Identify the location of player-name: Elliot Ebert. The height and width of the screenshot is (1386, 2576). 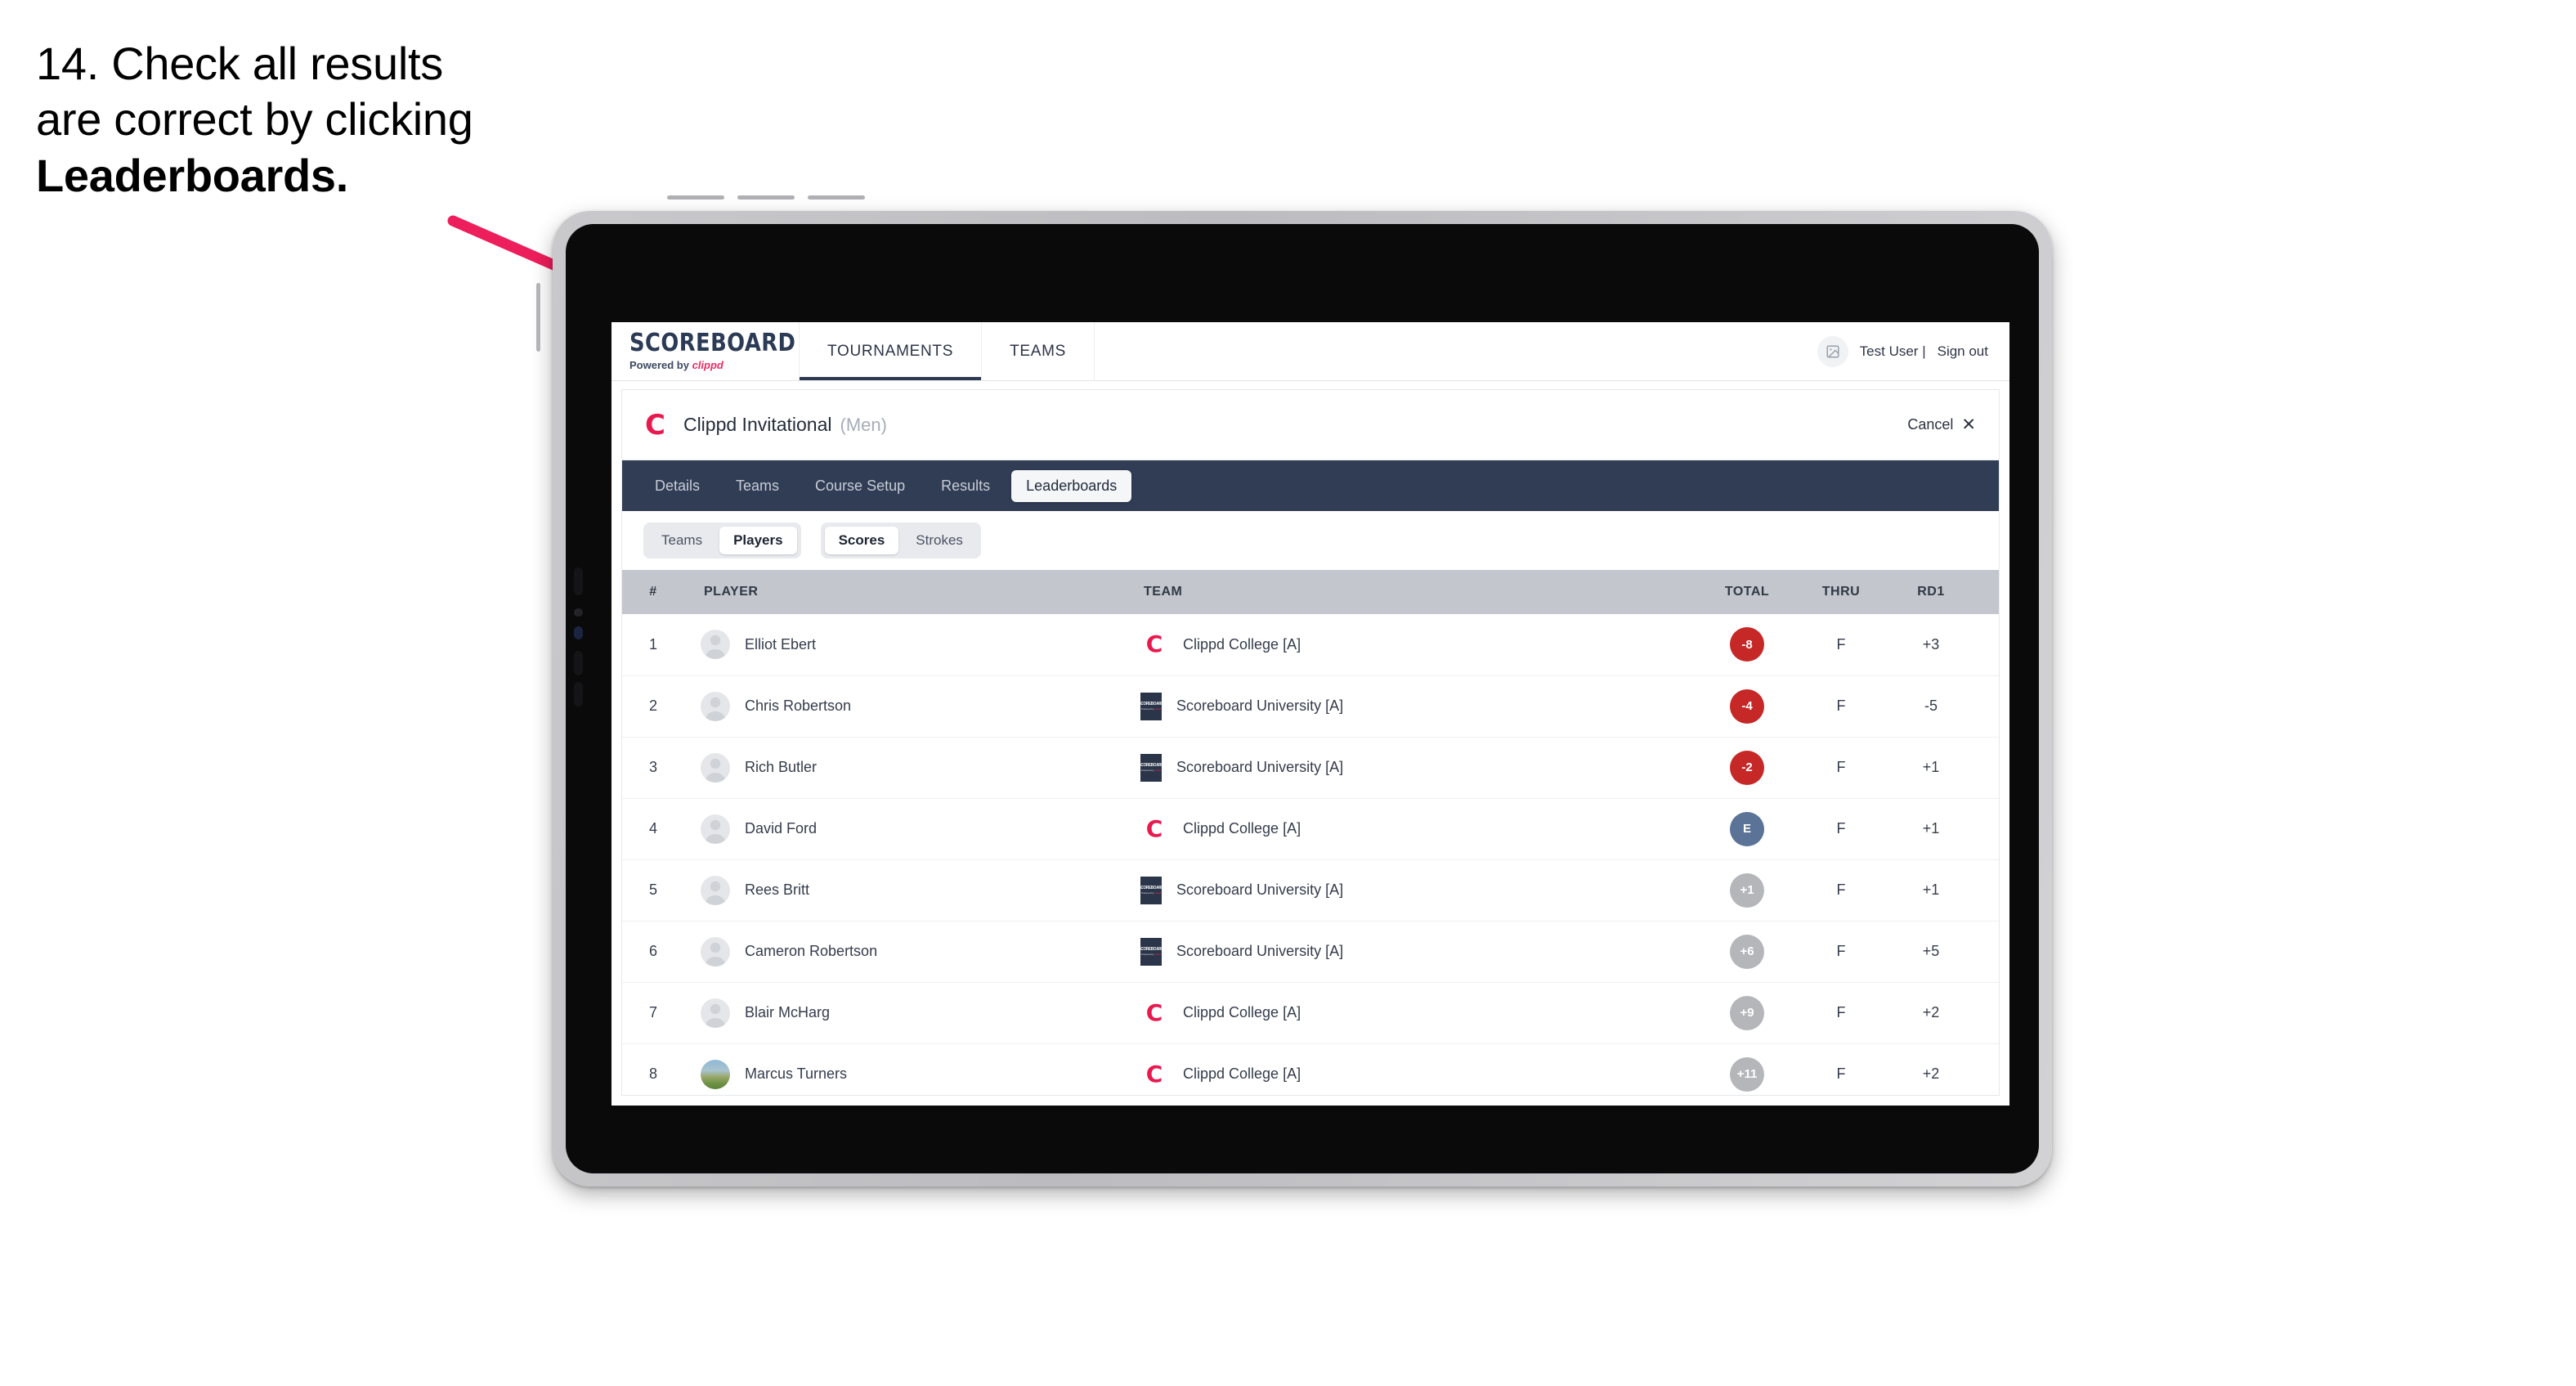
(781, 644).